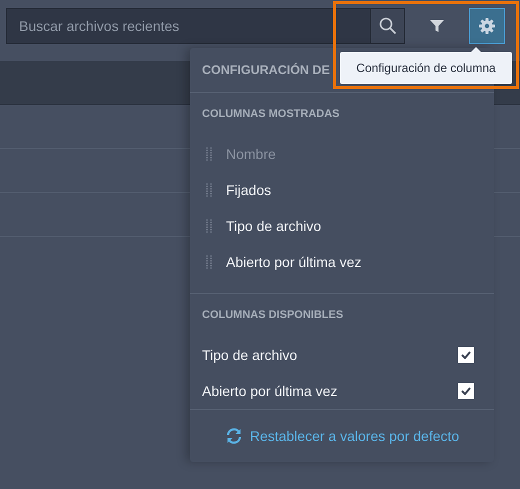 The height and width of the screenshot is (489, 520). What do you see at coordinates (274, 226) in the screenshot?
I see `column-item: Tipo de archivo` at bounding box center [274, 226].